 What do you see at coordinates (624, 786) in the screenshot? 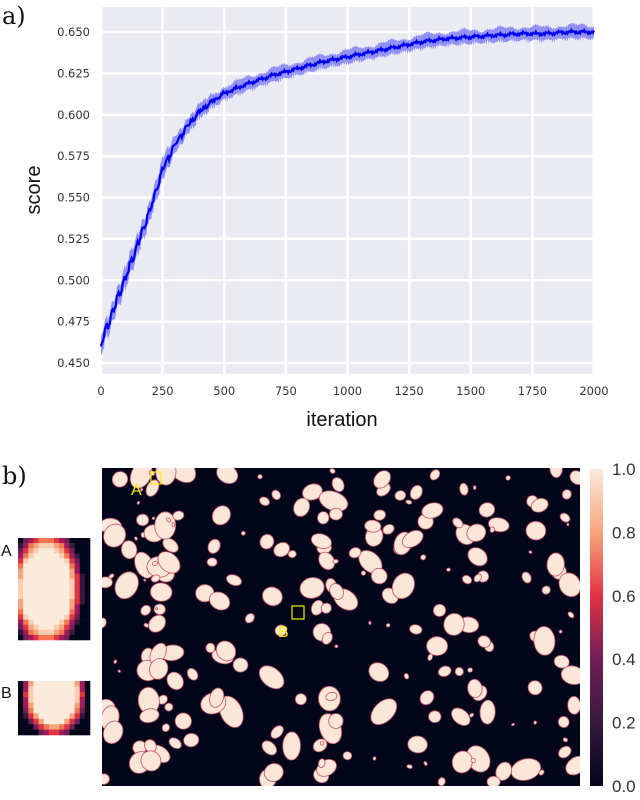
I see `colorbar-tick-label: 0.0` at bounding box center [624, 786].